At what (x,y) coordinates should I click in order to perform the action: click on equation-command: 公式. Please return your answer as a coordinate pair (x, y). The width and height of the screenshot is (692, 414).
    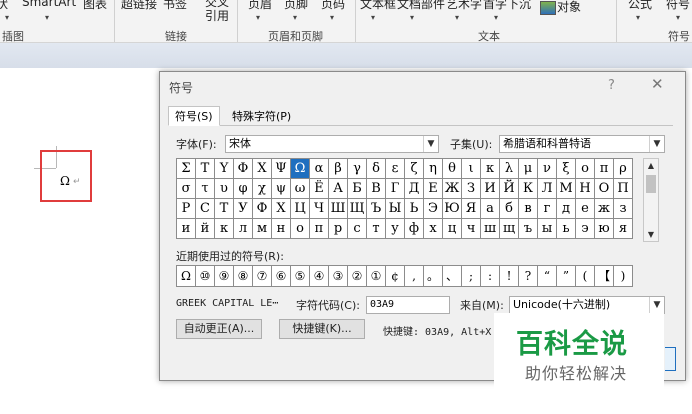
    Looking at the image, I should click on (640, 6).